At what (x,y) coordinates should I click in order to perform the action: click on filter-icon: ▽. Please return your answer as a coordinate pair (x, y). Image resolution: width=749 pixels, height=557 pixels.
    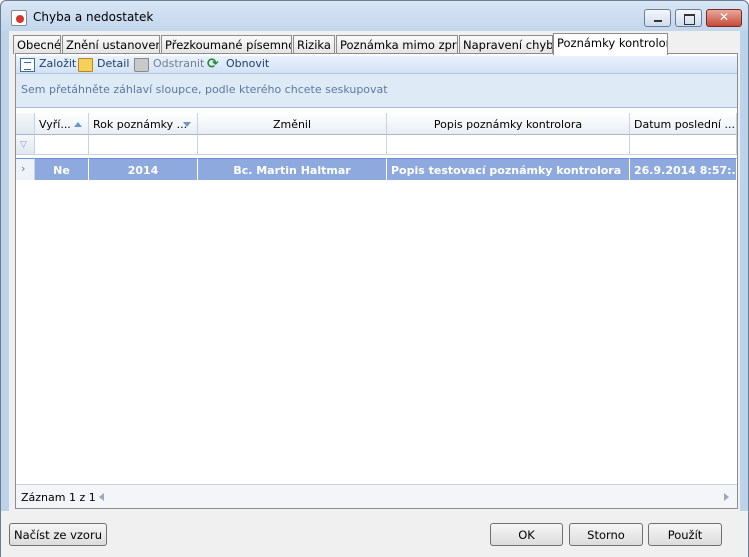
    Looking at the image, I should click on (23, 145).